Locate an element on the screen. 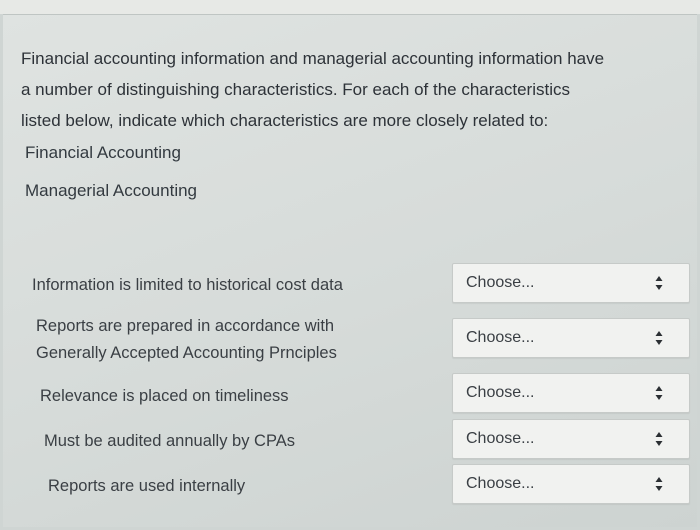 This screenshot has height=530, width=700. row-label-audited: Must be audited annually by CPAs is located at coordinates (169, 441).